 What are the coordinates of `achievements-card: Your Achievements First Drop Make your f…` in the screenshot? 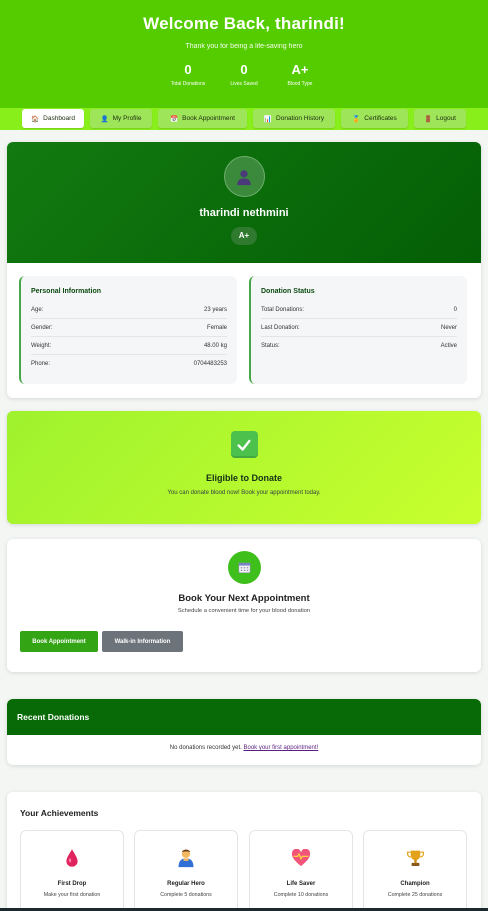 It's located at (244, 851).